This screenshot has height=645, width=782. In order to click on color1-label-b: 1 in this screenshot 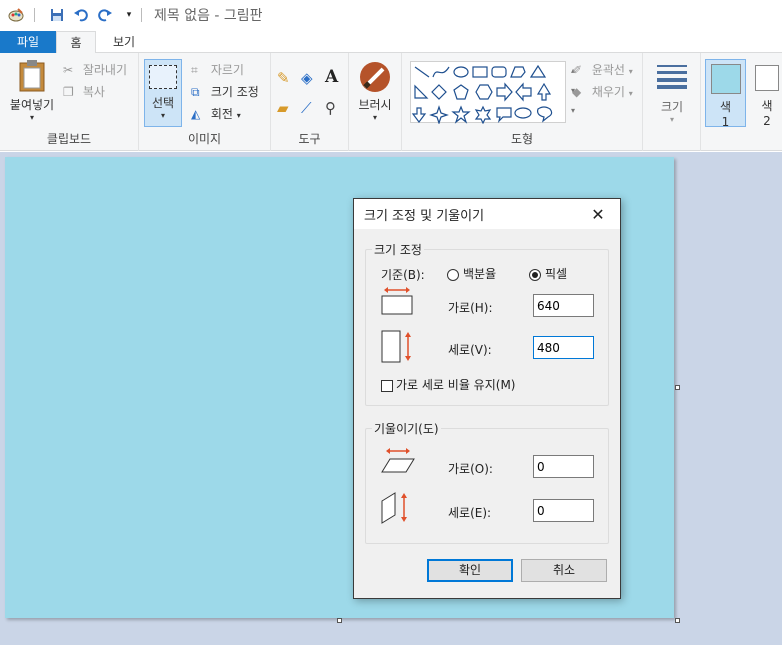, I will do `click(725, 122)`.